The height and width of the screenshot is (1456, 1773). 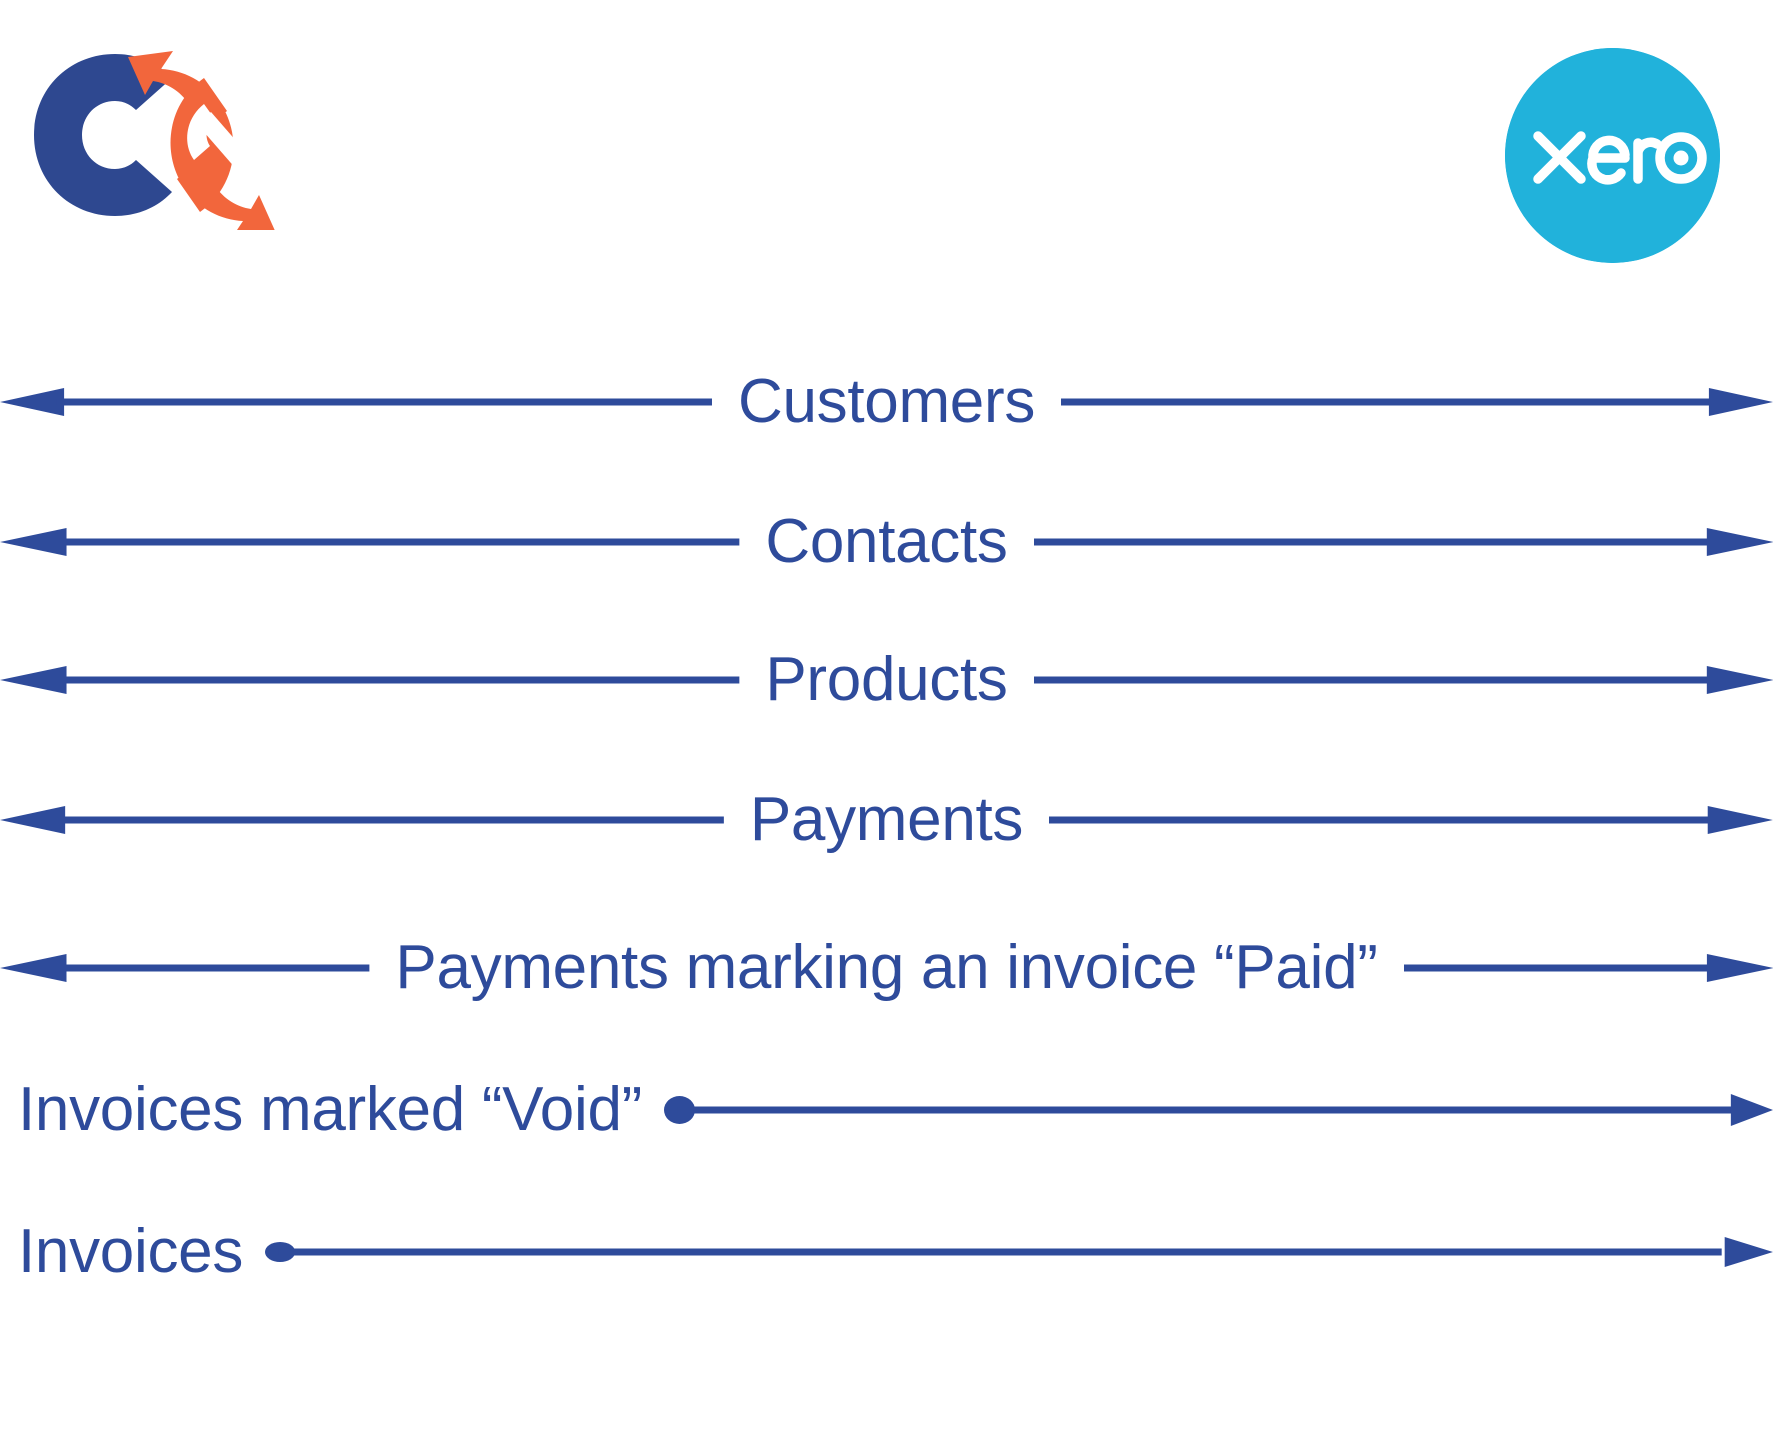 I want to click on flow-line-right-products, so click(x=1403, y=680).